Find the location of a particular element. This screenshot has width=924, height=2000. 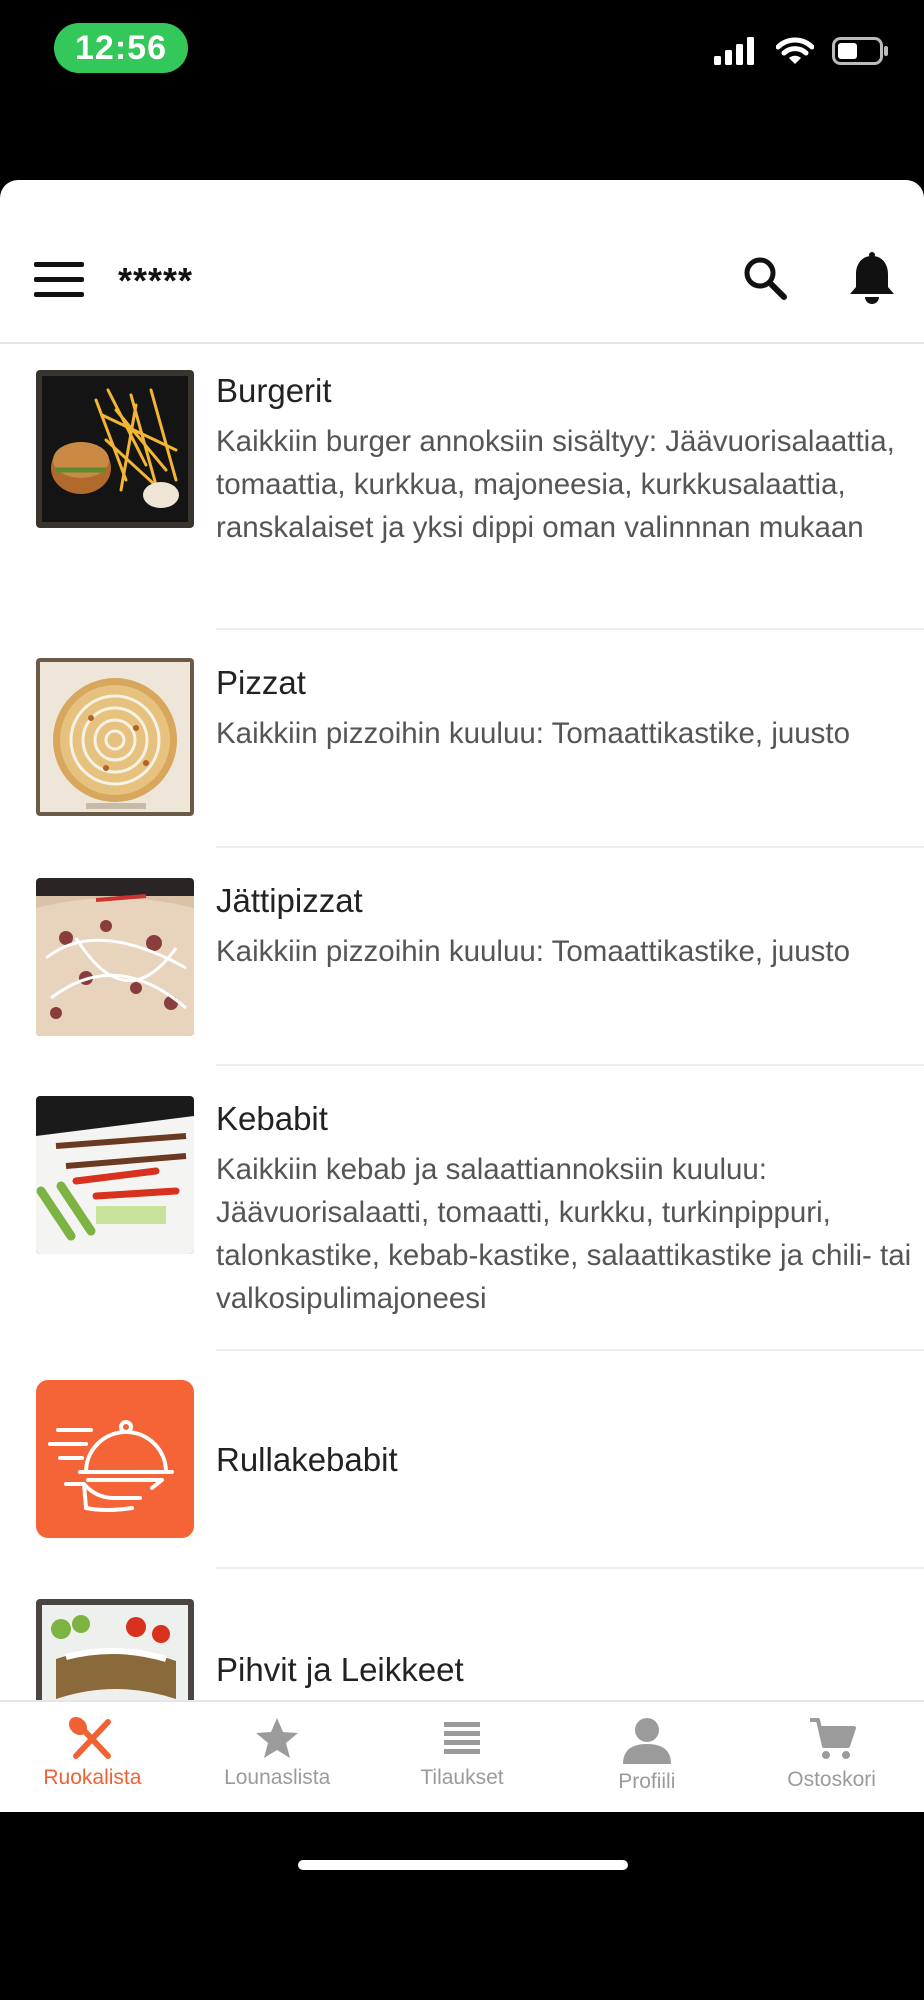

star-icon is located at coordinates (277, 1738).